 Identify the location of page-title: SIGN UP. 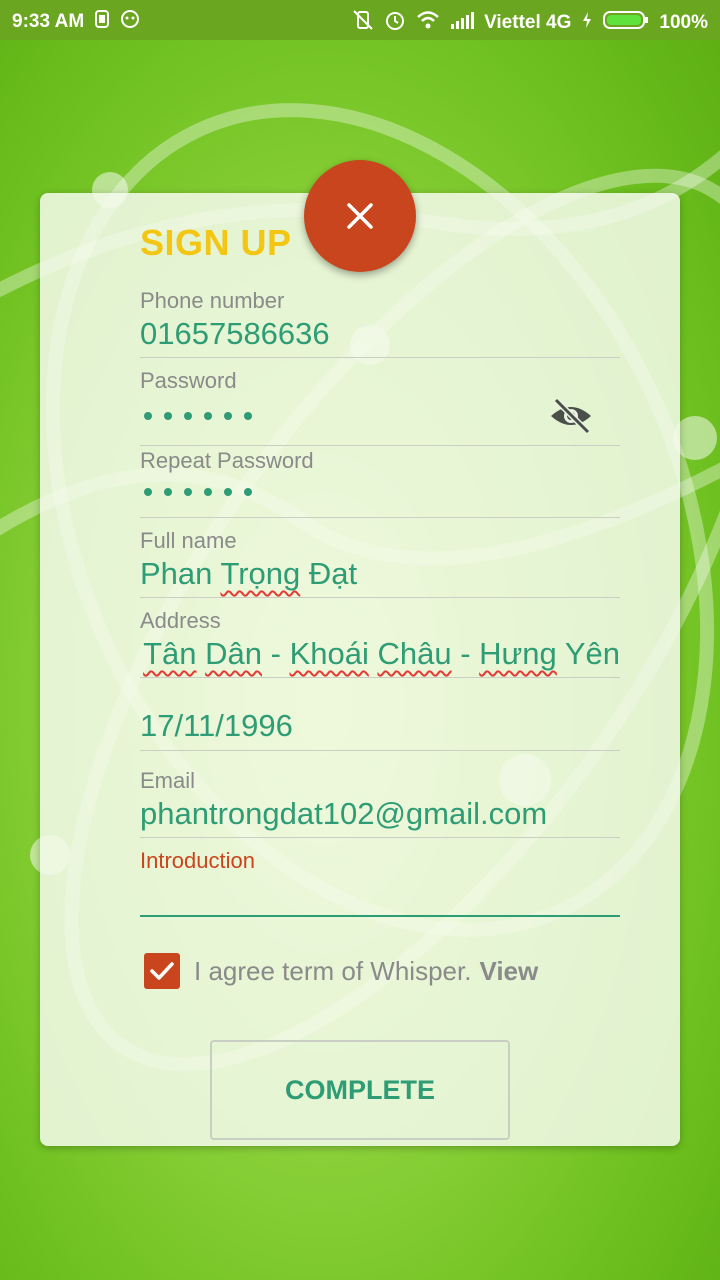
(216, 242).